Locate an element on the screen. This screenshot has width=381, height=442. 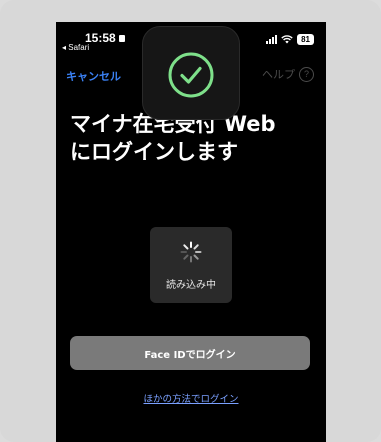
loading-indicator: 読み込み中 is located at coordinates (191, 265).